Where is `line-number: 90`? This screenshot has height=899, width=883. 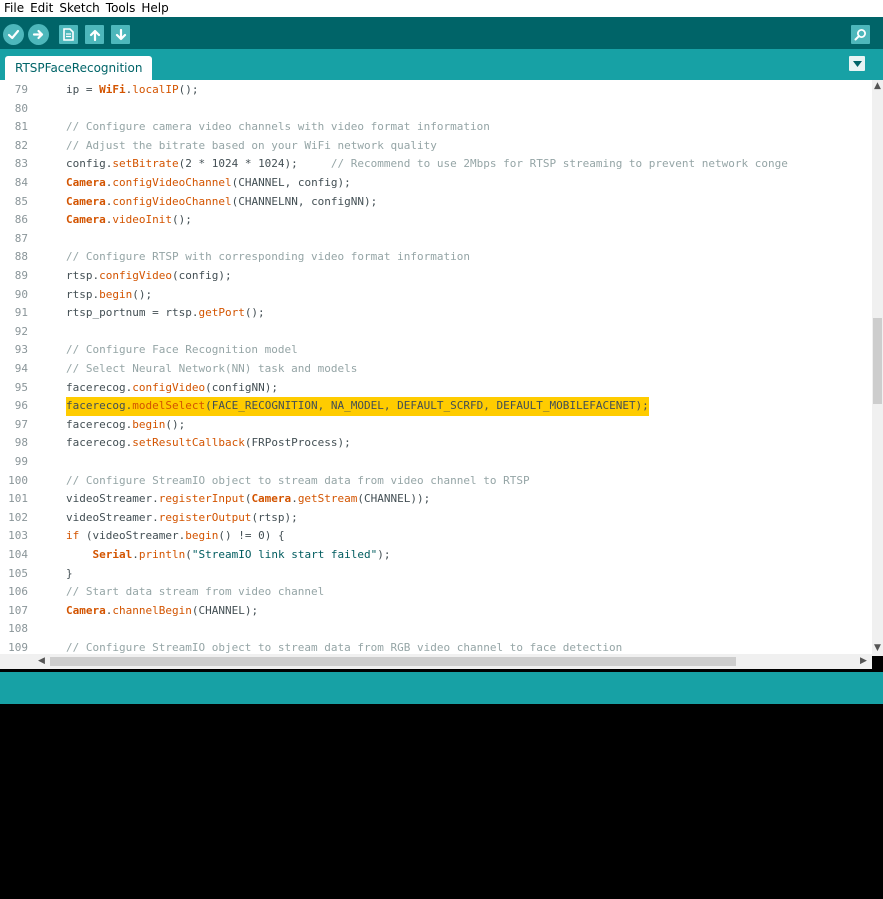
line-number: 90 is located at coordinates (21, 294).